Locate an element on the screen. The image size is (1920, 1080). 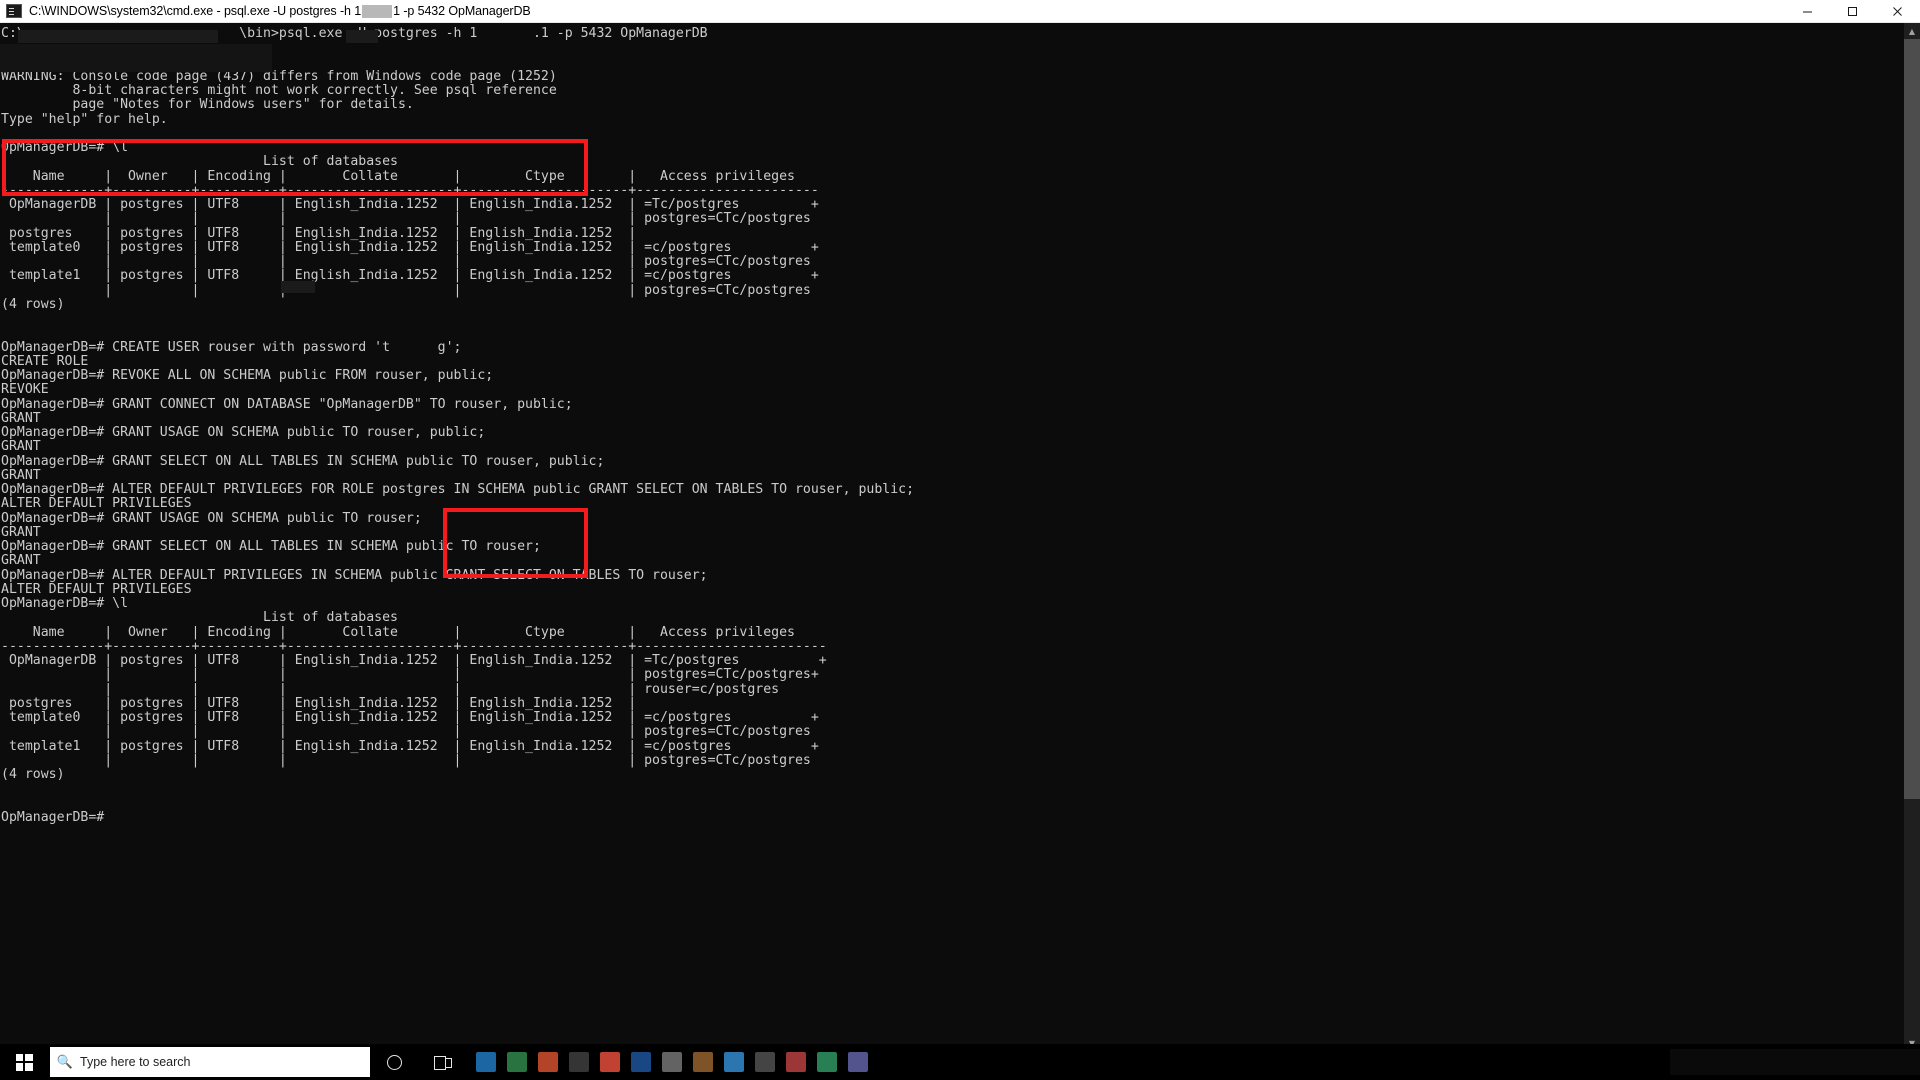
system-tray is located at coordinates (1795, 1062).